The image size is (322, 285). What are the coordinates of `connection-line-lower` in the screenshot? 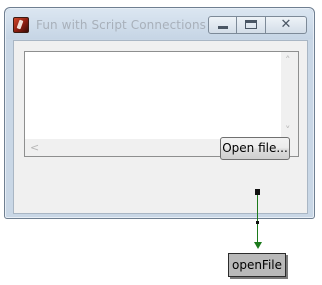 It's located at (257, 233).